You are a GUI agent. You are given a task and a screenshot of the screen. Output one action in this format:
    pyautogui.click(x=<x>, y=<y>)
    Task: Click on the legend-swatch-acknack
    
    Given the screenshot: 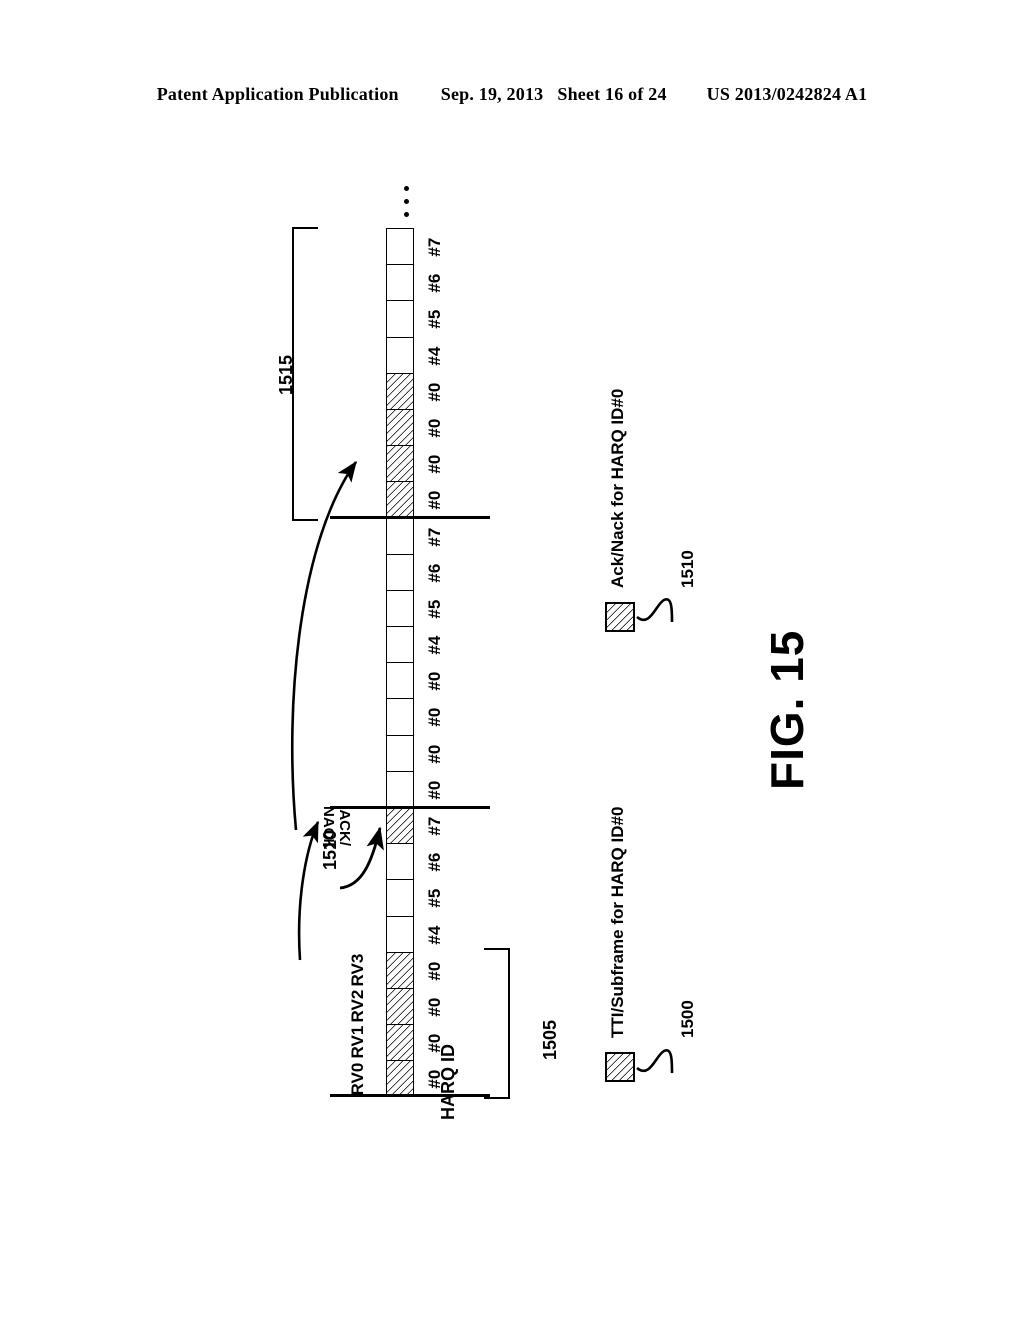 What is the action you would take?
    pyautogui.click(x=620, y=617)
    